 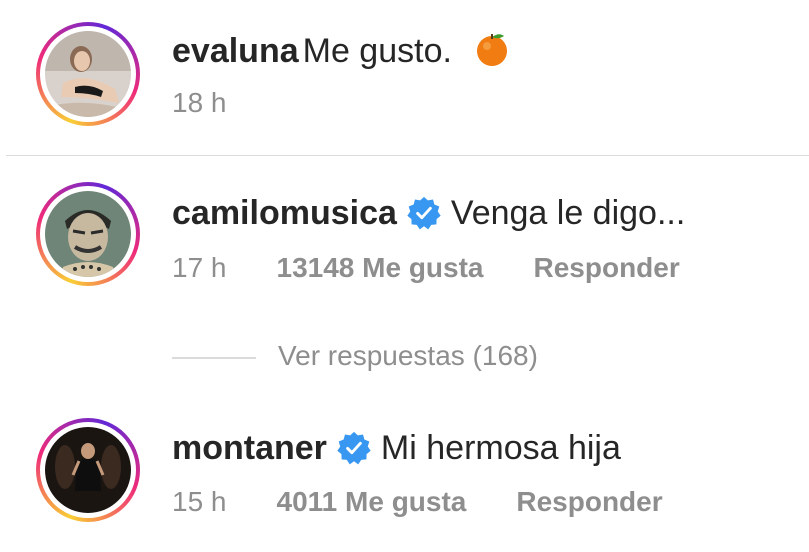 I want to click on comment-line: evaluna Me gusto., so click(x=341, y=50).